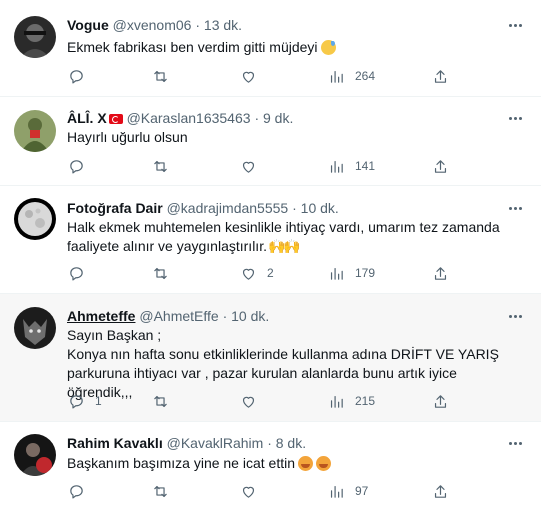 The width and height of the screenshot is (541, 512). I want to click on timestamp: 13 dk., so click(223, 25).